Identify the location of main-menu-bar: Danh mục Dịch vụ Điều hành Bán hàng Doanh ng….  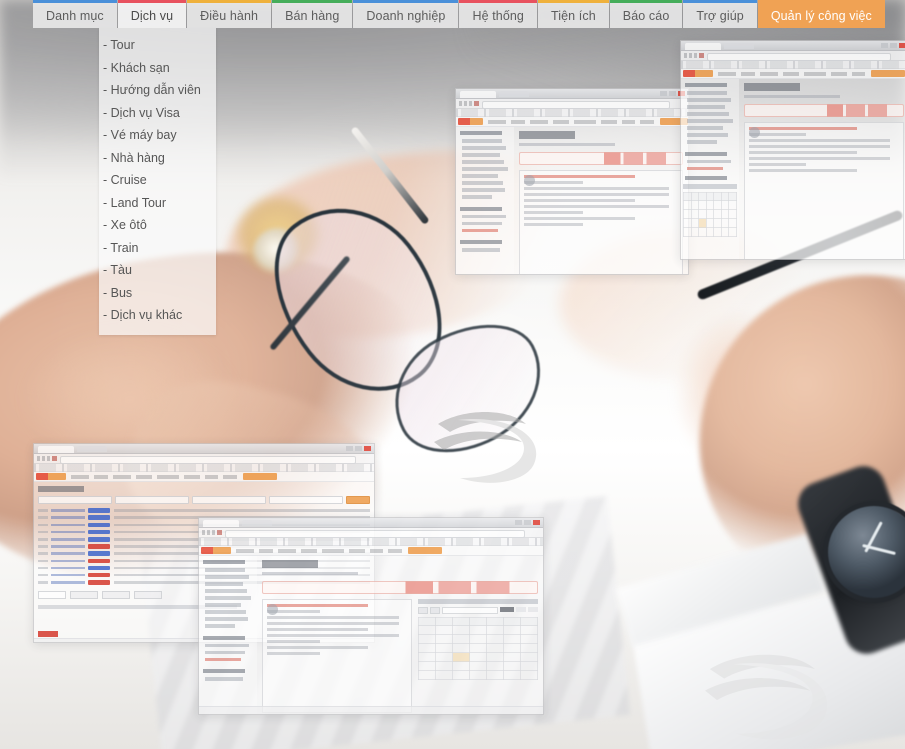
(459, 14).